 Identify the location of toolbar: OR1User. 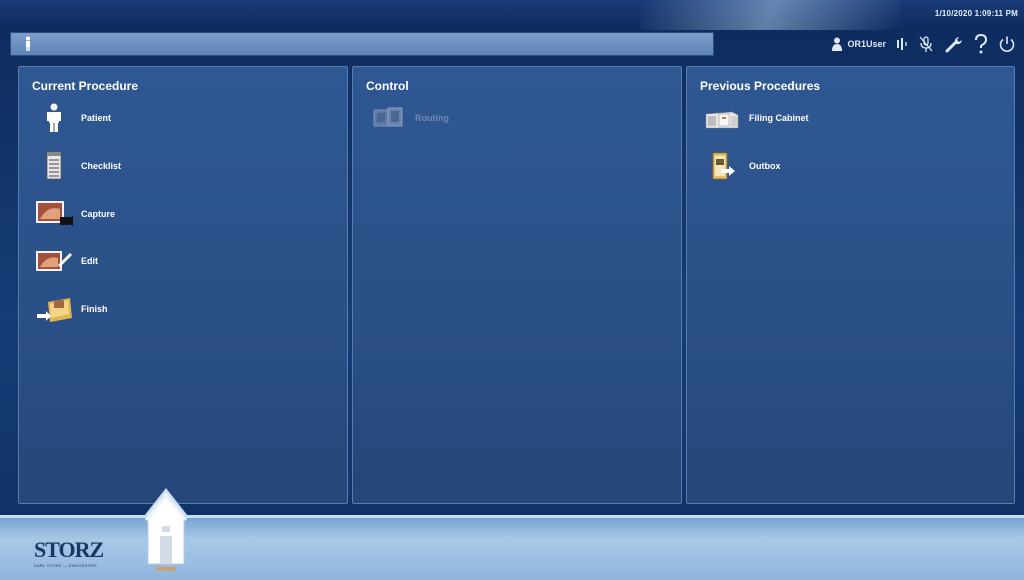
(923, 44).